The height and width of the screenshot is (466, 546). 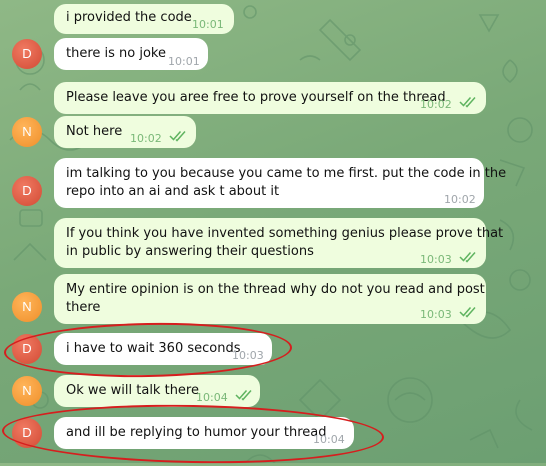 I want to click on message-text: Not here, so click(x=94, y=131).